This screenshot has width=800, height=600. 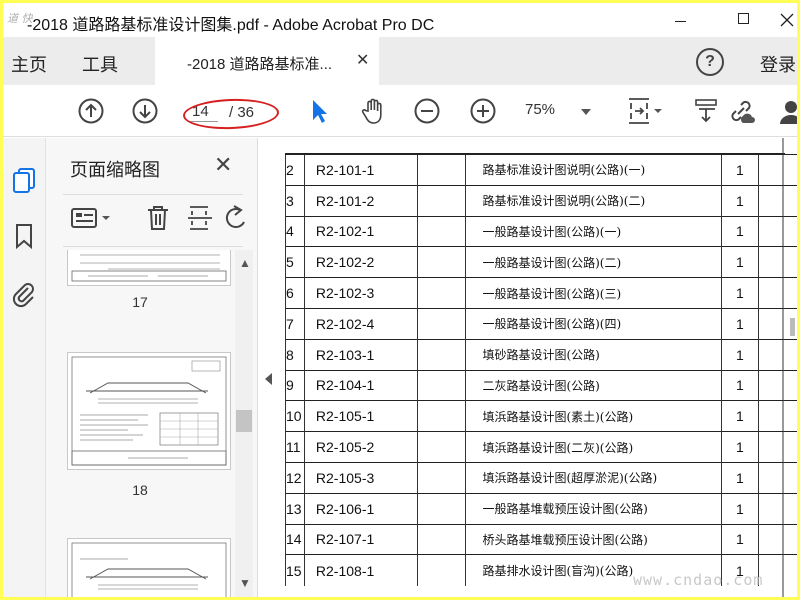 What do you see at coordinates (92, 218) in the screenshot?
I see `thumbnail-options-icon` at bounding box center [92, 218].